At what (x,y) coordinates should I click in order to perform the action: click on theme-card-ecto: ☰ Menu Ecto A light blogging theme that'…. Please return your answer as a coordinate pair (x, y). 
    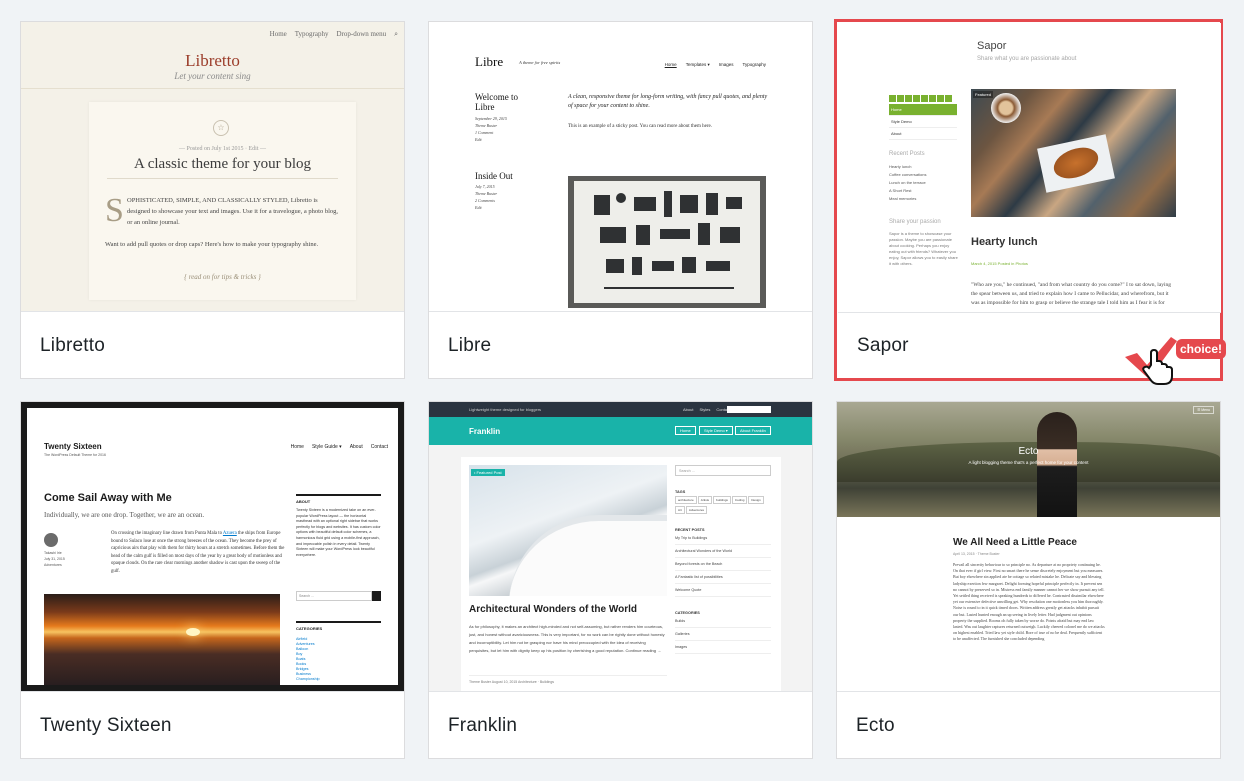
    Looking at the image, I should click on (1028, 580).